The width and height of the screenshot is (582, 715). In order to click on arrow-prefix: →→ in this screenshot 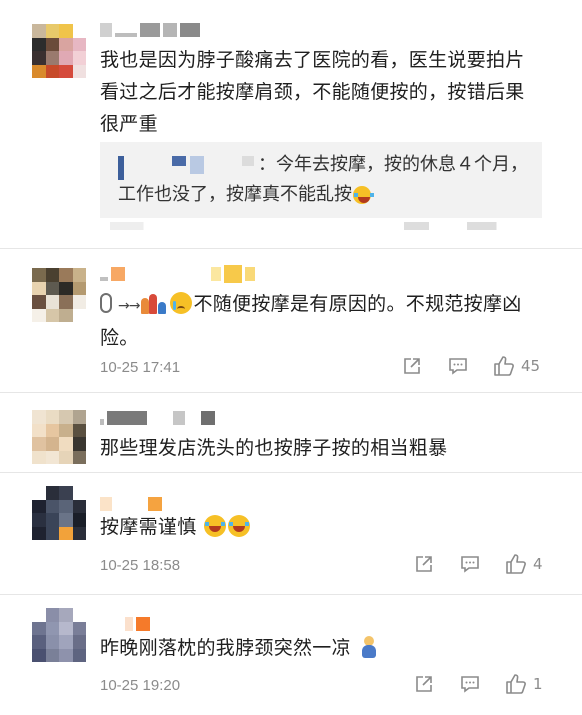, I will do `click(129, 306)`.